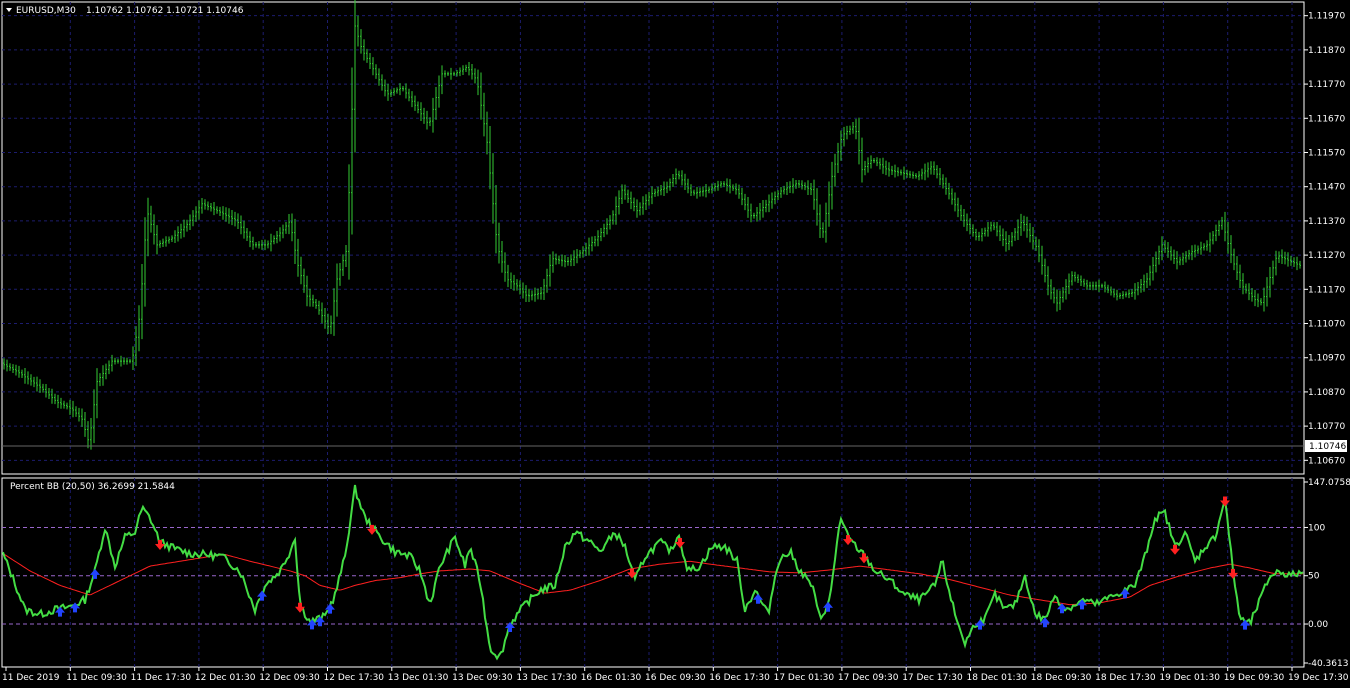 This screenshot has width=1350, height=688. Describe the element at coordinates (1329, 483) in the screenshot. I see `indicator-tick-label: 147.0758` at that location.